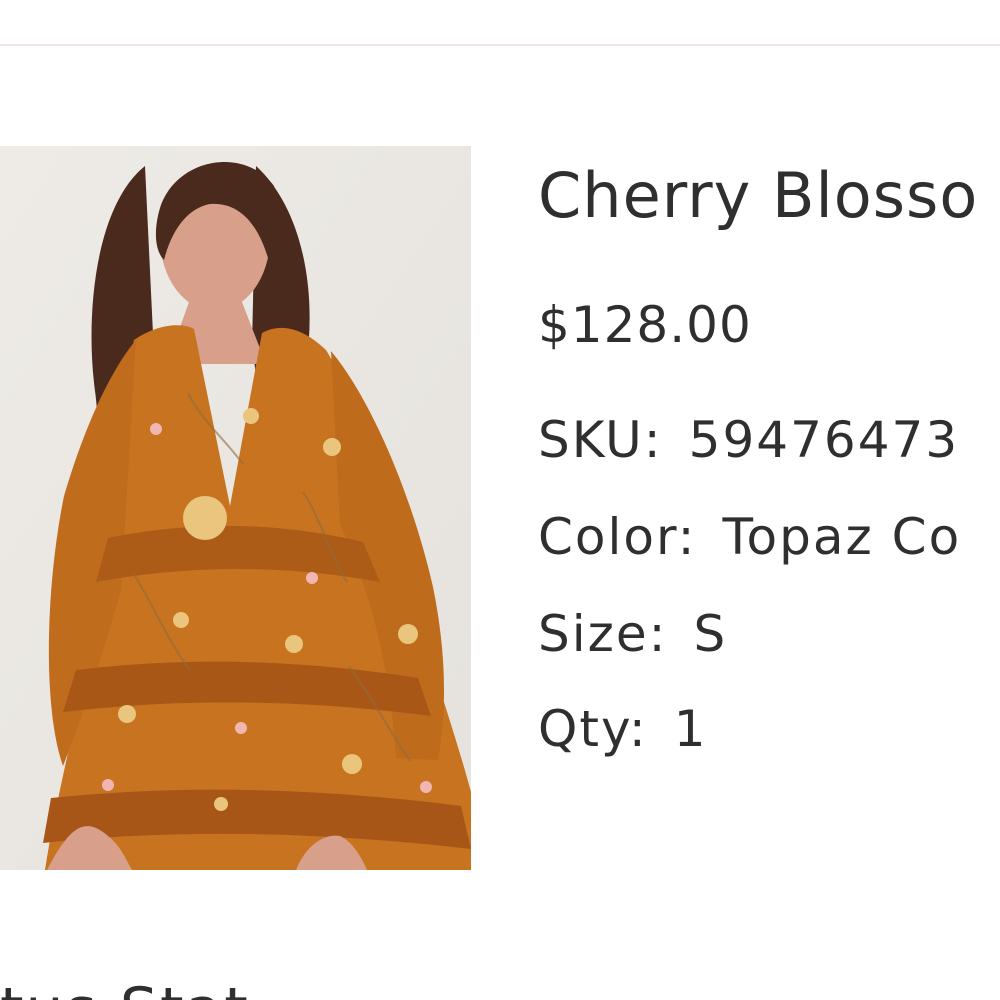  I want to click on sku-value: 59476473, so click(824, 440).